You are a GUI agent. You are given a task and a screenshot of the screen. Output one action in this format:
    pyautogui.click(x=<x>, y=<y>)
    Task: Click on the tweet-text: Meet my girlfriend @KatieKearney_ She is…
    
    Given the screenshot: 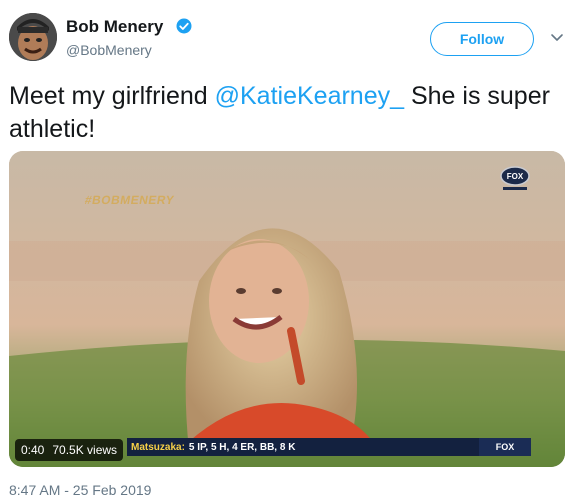 What is the action you would take?
    pyautogui.click(x=284, y=113)
    